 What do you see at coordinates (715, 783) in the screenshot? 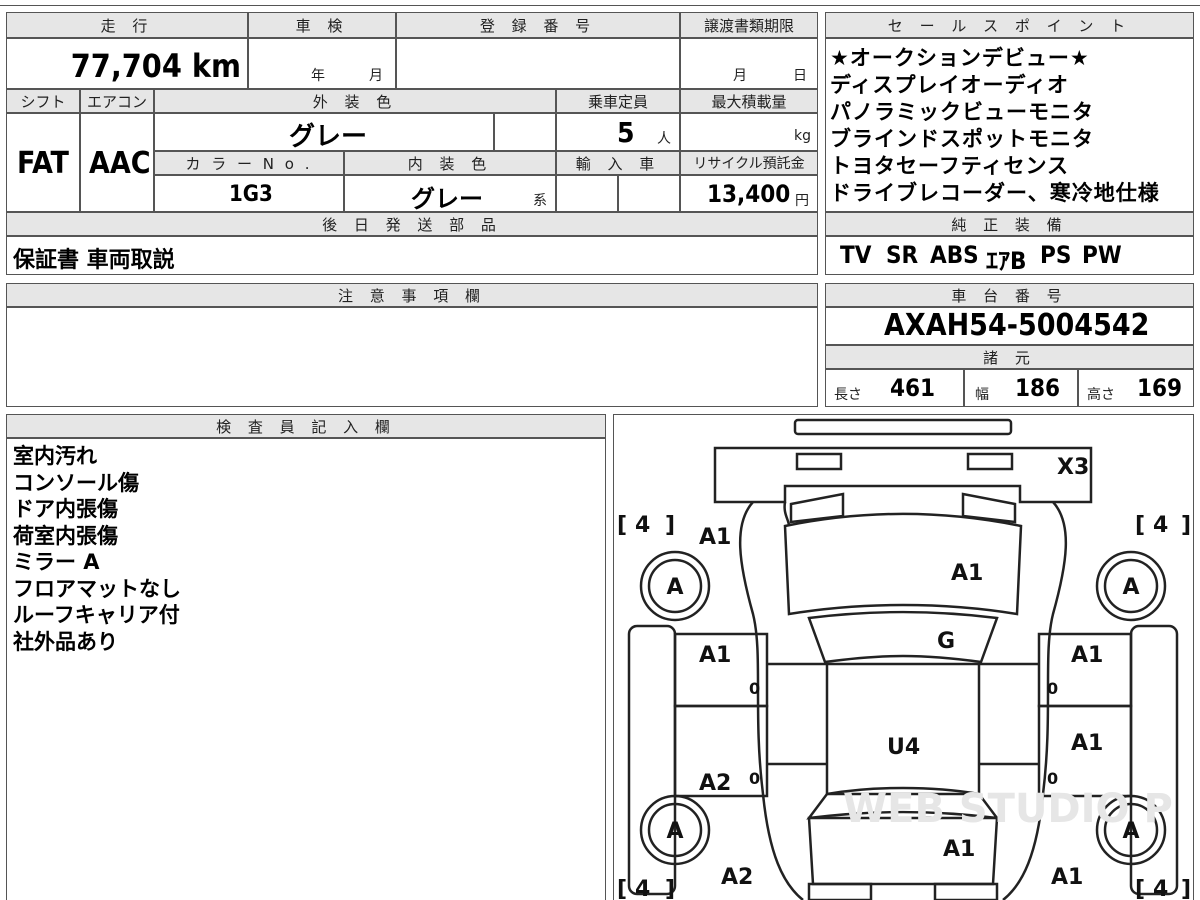
I see `mark-rear-left-door: A2` at bounding box center [715, 783].